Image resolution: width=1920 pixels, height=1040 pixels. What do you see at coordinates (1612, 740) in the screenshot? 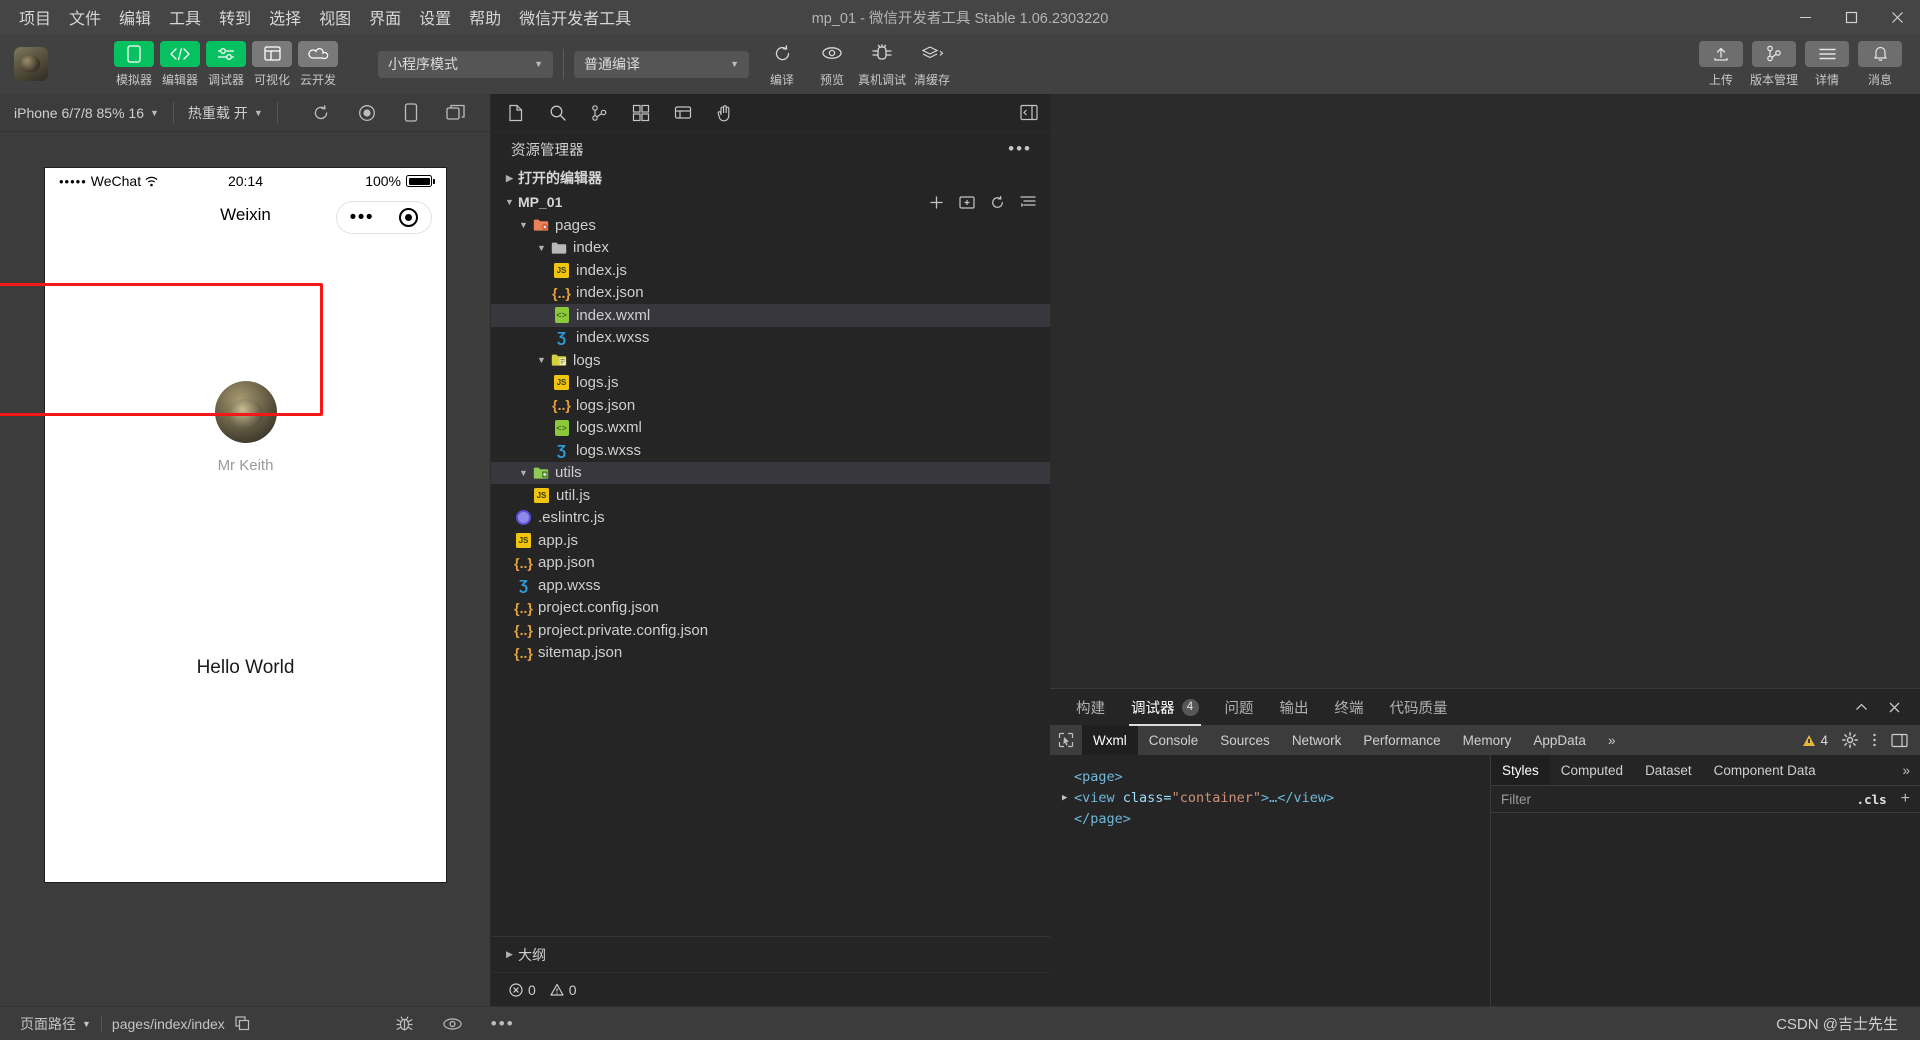
I see `devtools-tabs-overflow-icon: »` at bounding box center [1612, 740].